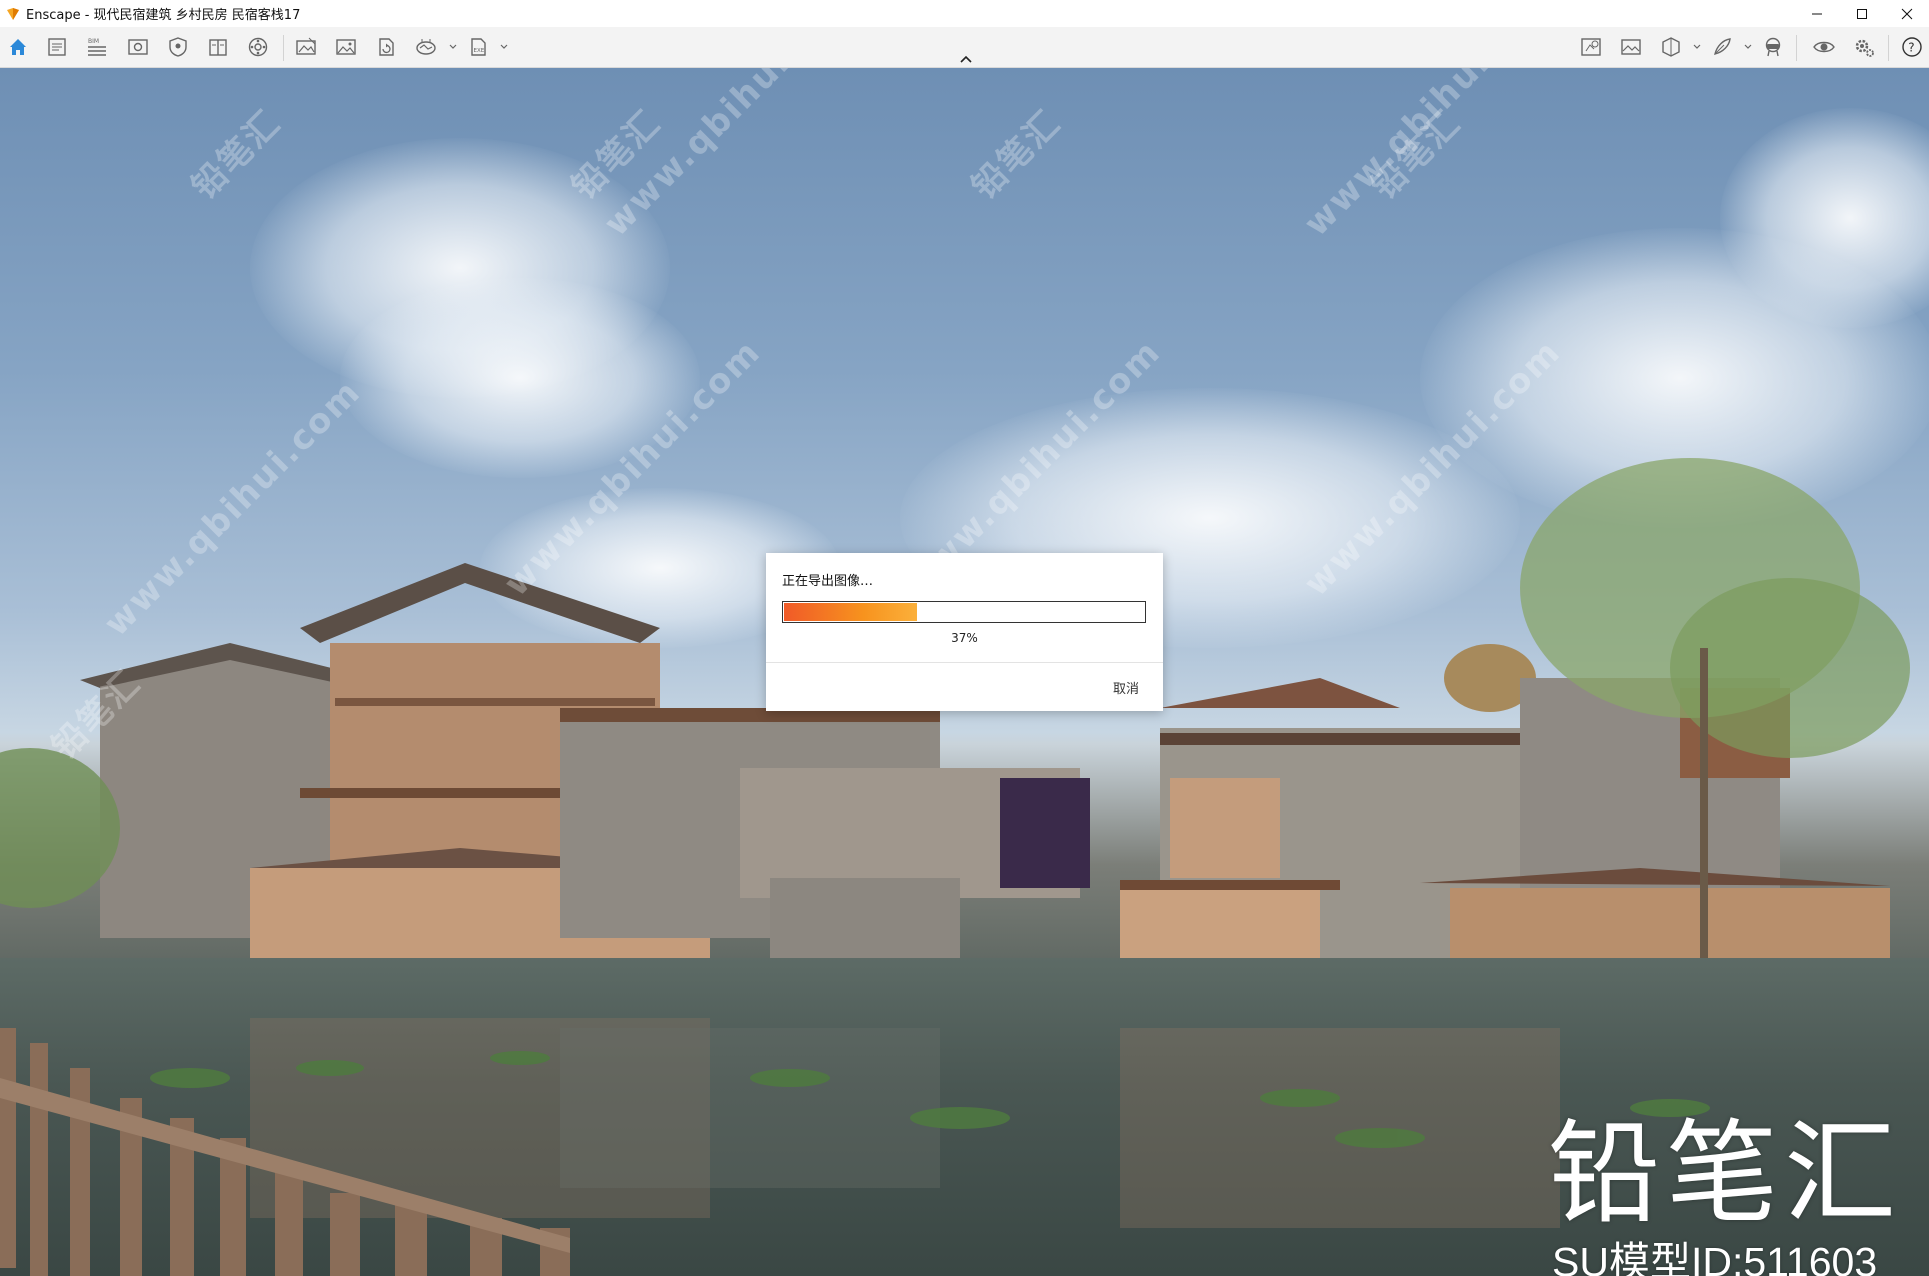 The height and width of the screenshot is (1276, 1929). I want to click on cube-button, so click(1671, 47).